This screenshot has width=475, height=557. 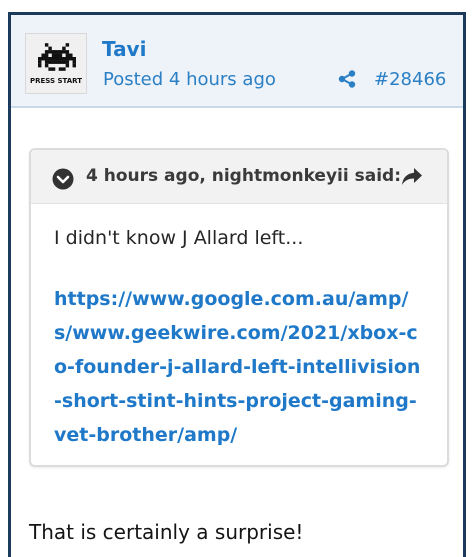 I want to click on posted-time-value: 4 hours ago, so click(x=222, y=79).